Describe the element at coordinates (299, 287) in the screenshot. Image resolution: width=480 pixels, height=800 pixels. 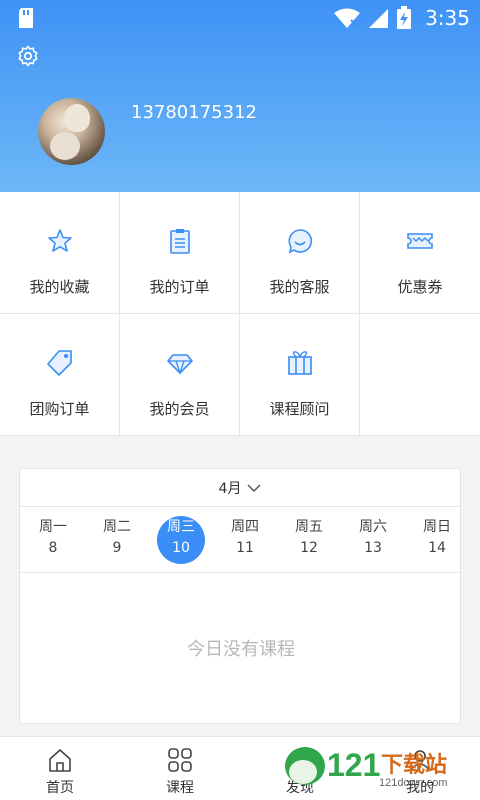
I see `menu-label: 我的客服` at that location.